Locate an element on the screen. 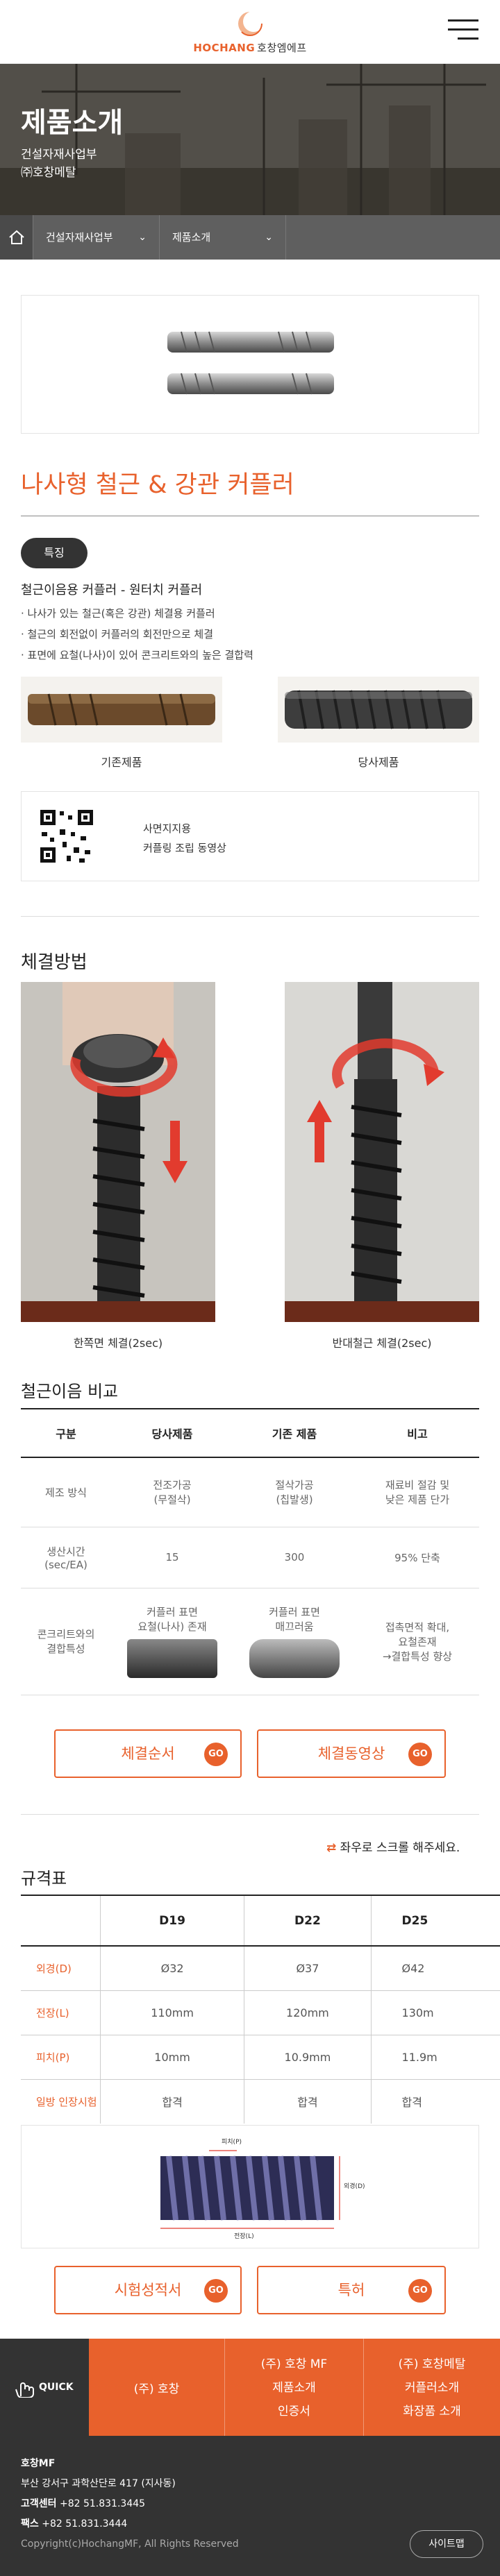  logo-mark-icon is located at coordinates (250, 23).